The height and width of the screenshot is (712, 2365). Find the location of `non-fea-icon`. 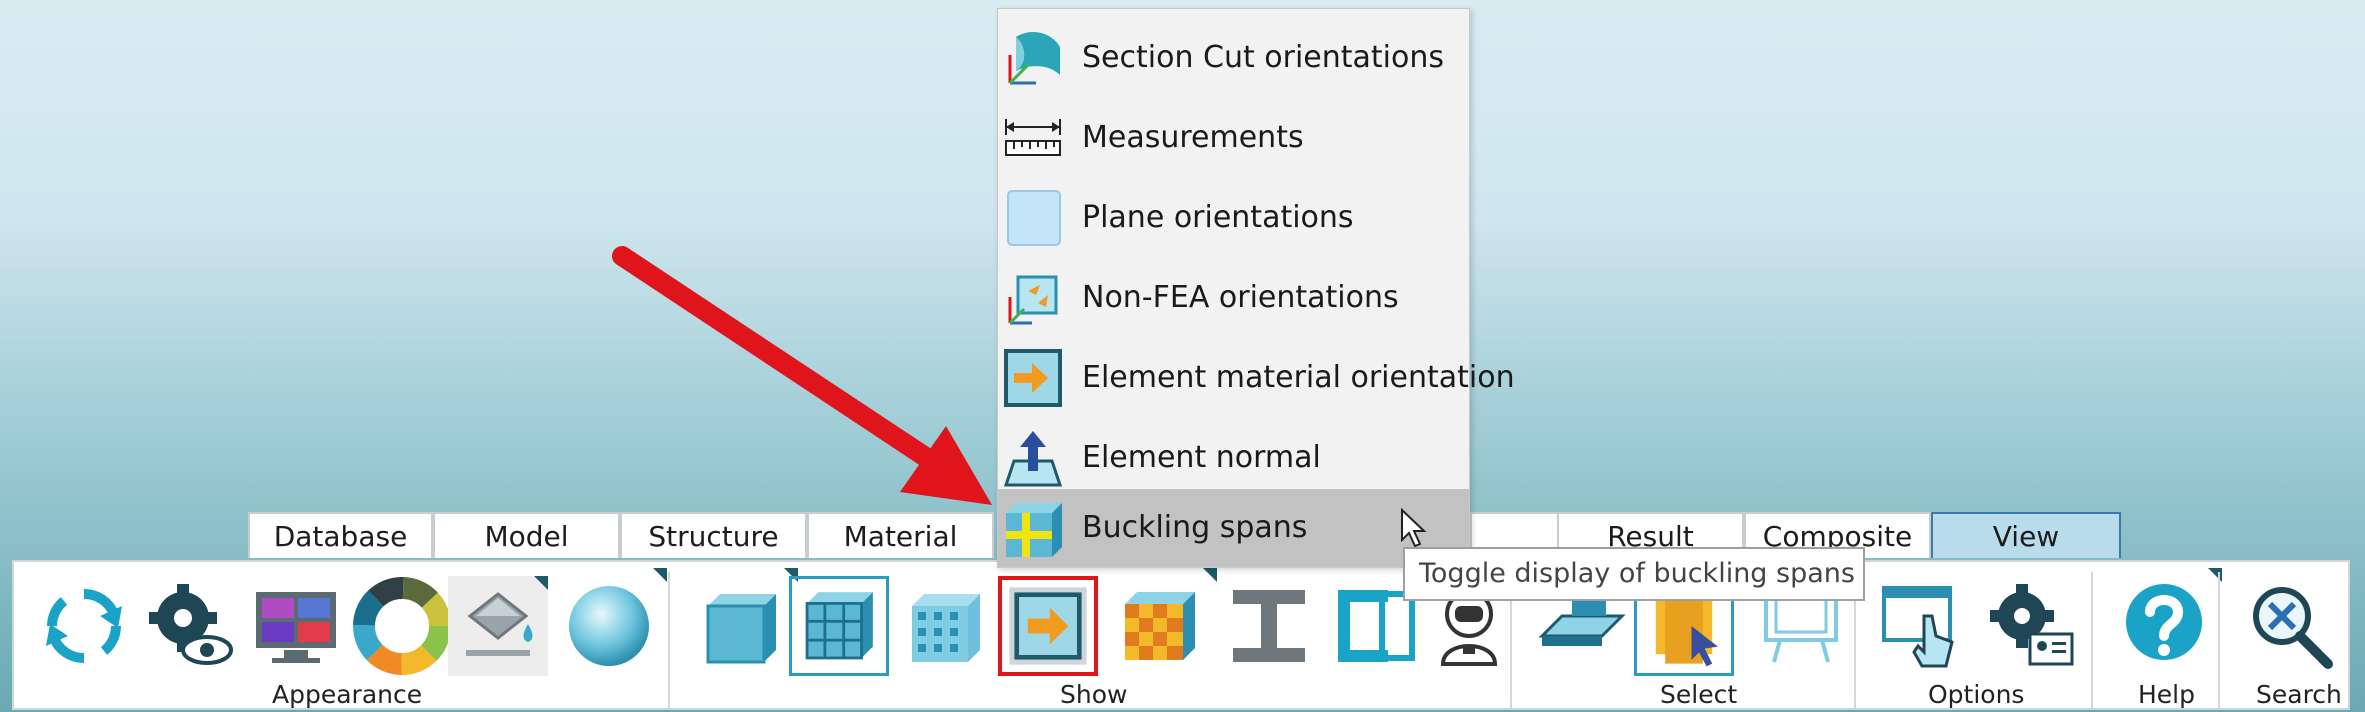

non-fea-icon is located at coordinates (1033, 300).